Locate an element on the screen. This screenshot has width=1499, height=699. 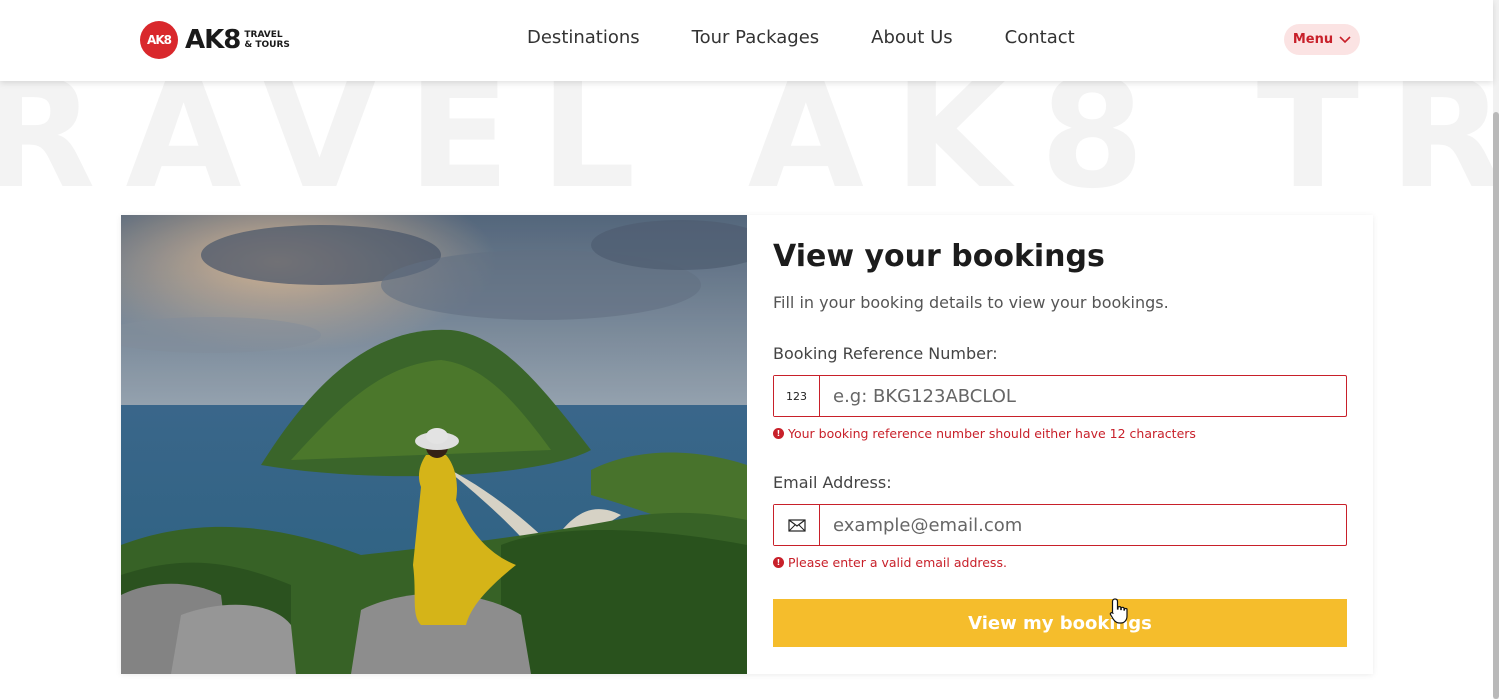
email-field is located at coordinates (1060, 525).